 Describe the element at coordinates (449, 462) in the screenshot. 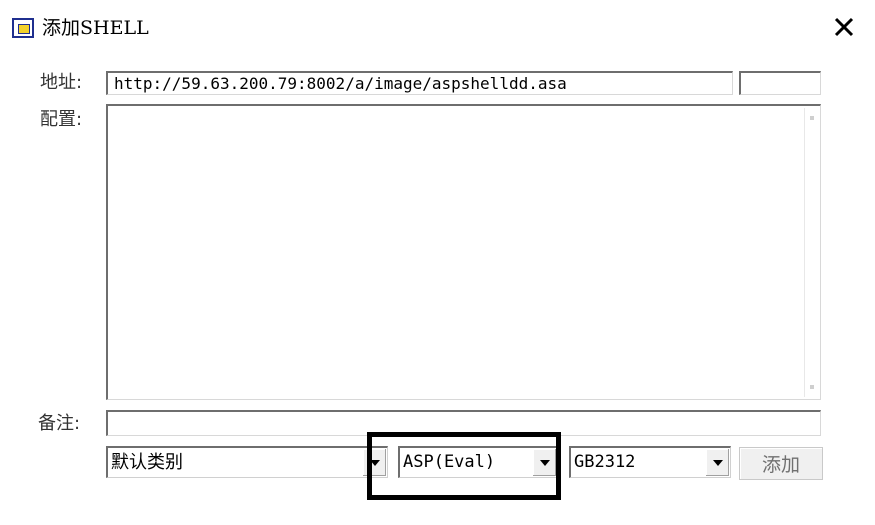

I see `script-type-value: ASP(Eval)` at that location.